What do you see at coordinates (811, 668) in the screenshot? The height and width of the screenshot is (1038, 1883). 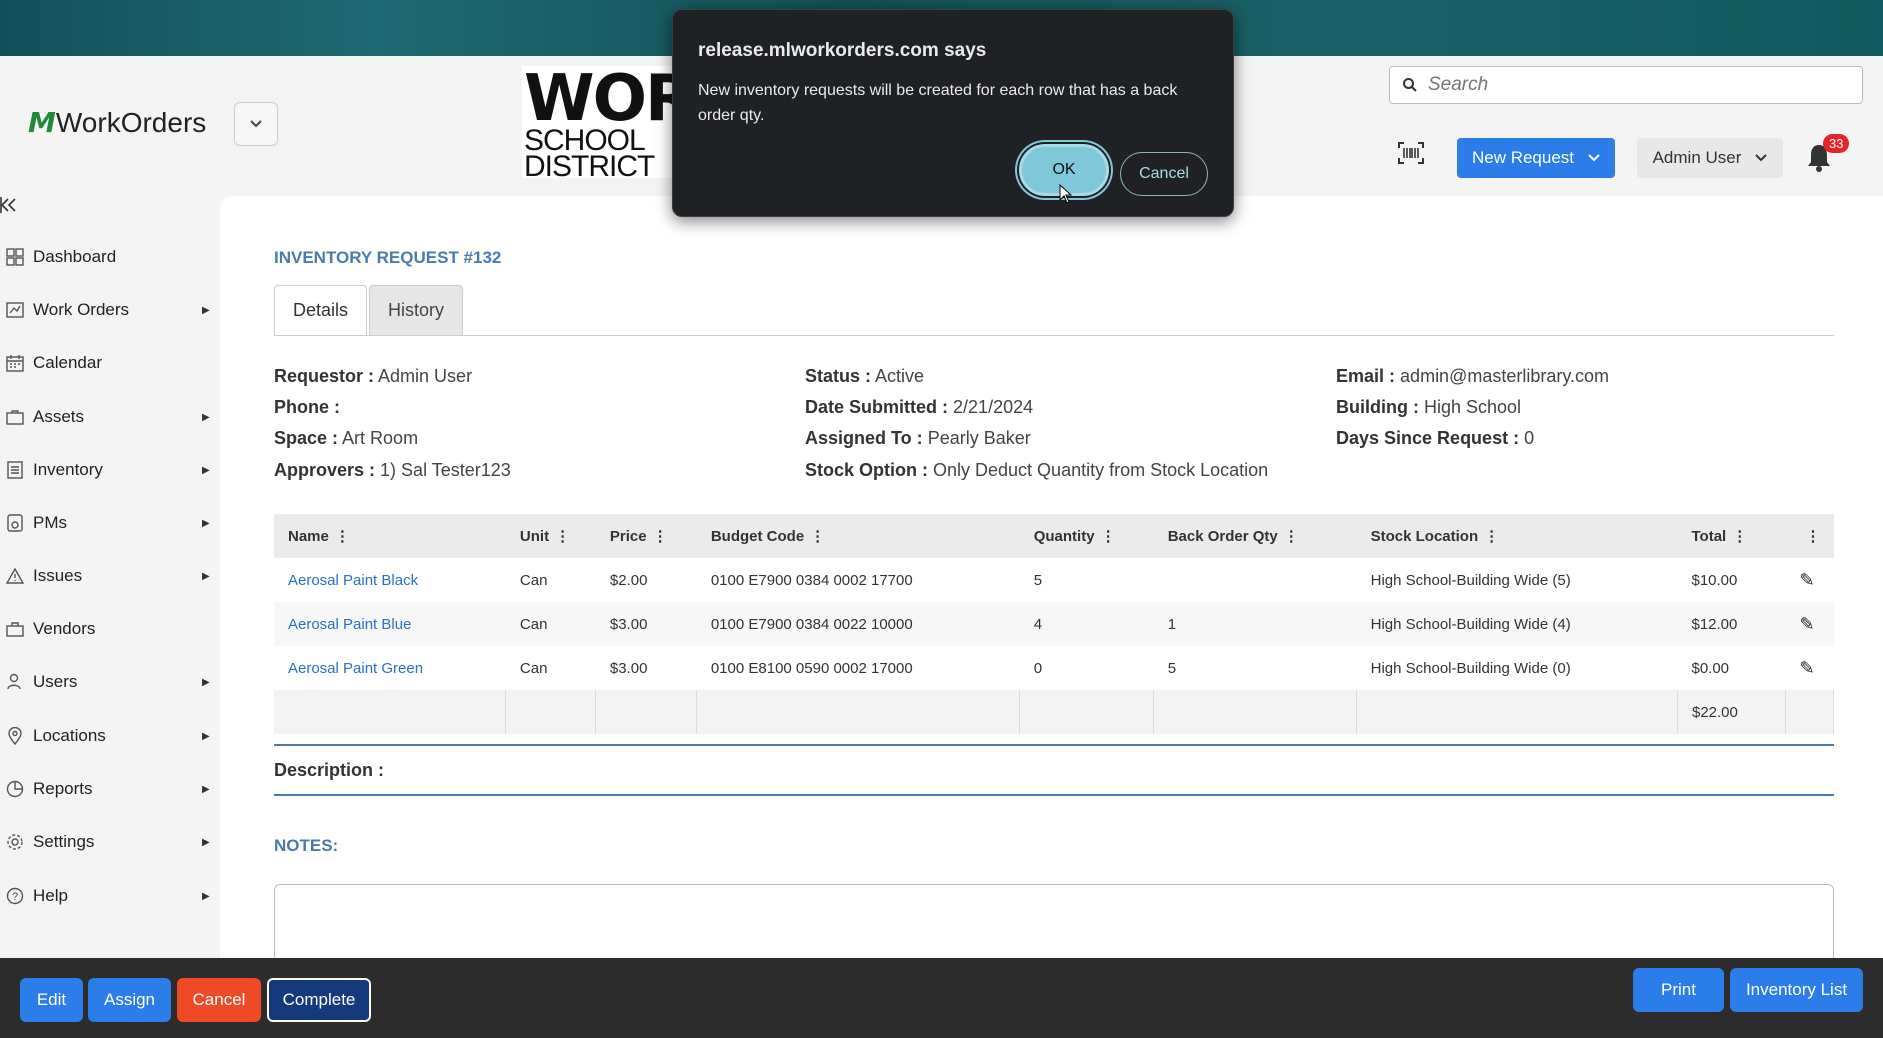 I see `cell-budget-code: 0100 E8100 0590 0002 17000` at bounding box center [811, 668].